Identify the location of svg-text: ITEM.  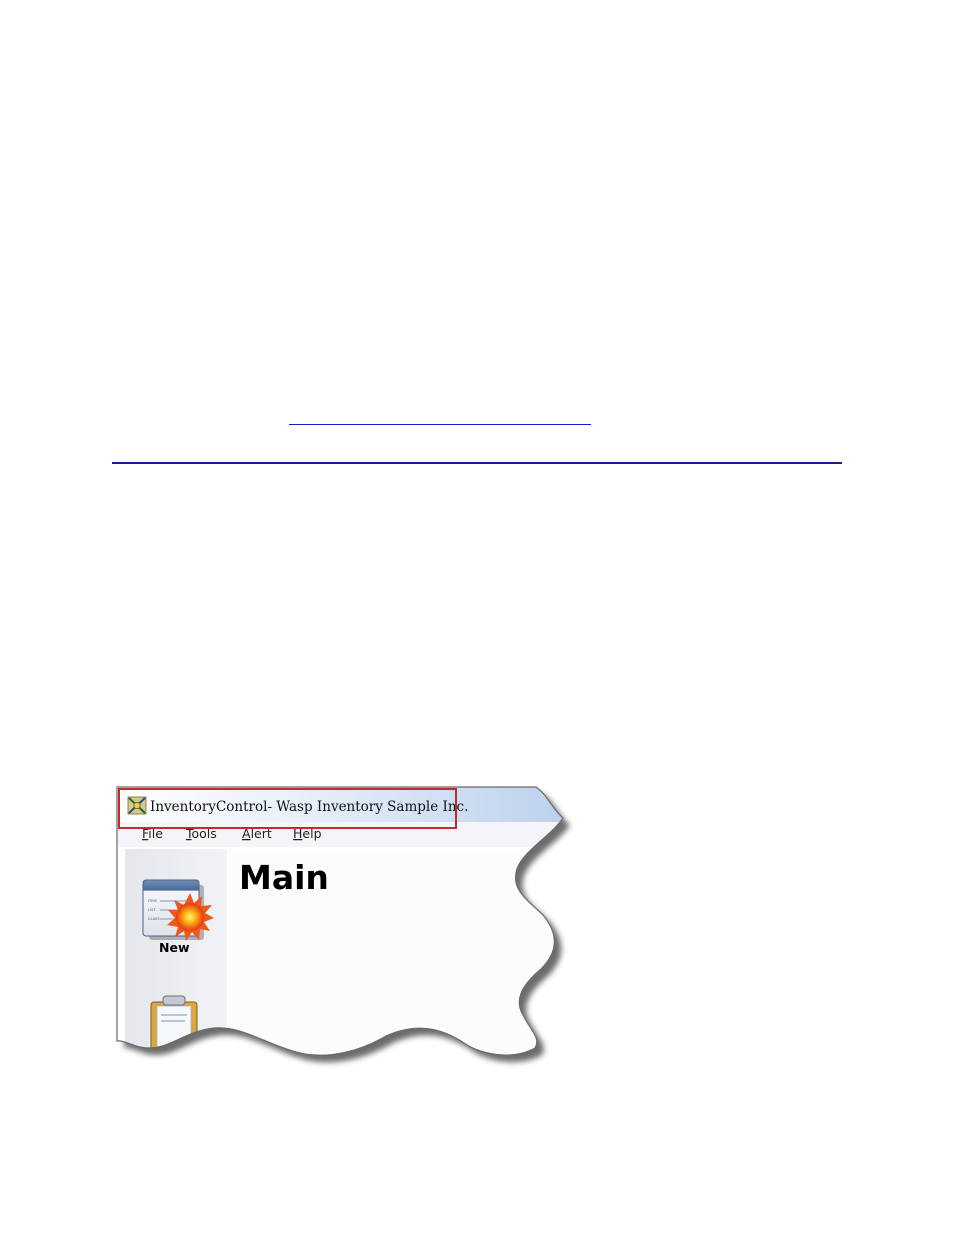
(152, 901).